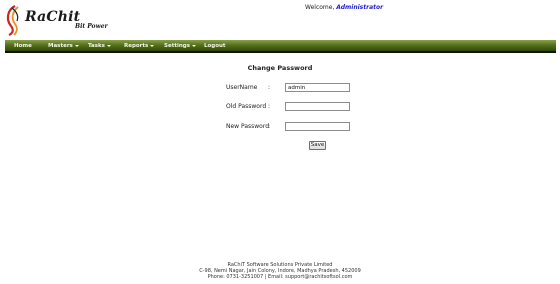  What do you see at coordinates (317, 145) in the screenshot?
I see `save-button: Save` at bounding box center [317, 145].